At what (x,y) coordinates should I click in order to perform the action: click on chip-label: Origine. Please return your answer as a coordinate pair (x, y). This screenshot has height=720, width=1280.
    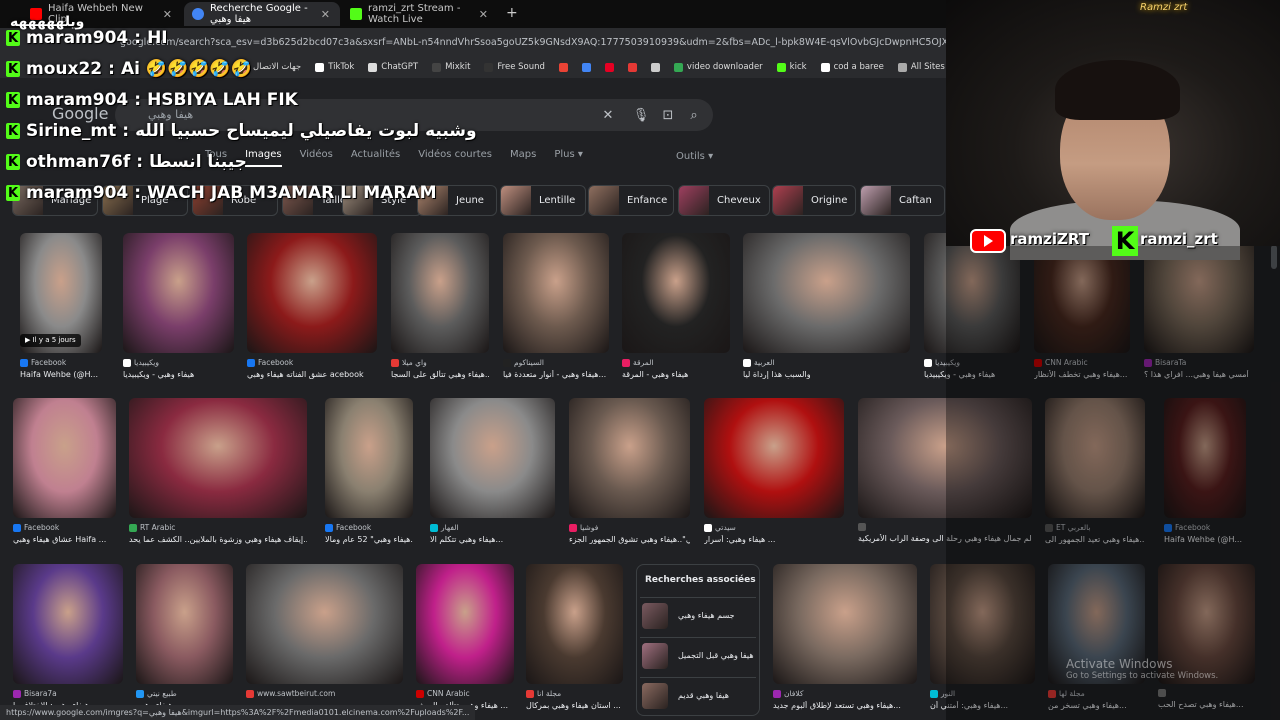
    Looking at the image, I should click on (829, 200).